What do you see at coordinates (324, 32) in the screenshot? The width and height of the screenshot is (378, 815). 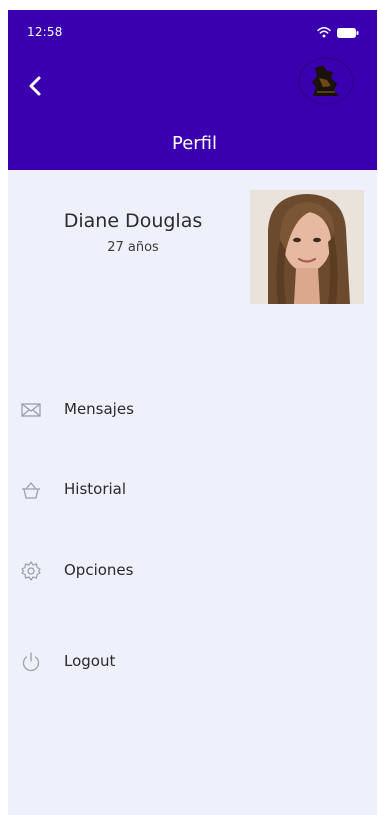 I see `wifi-icon` at bounding box center [324, 32].